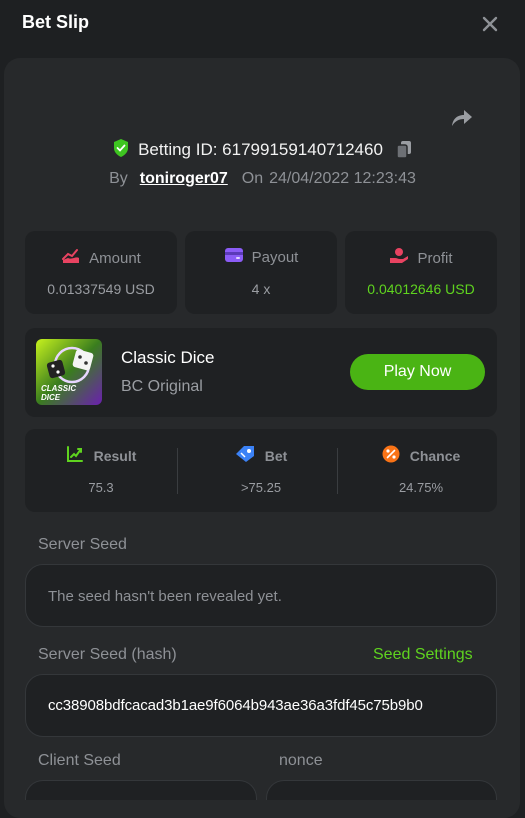 The width and height of the screenshot is (525, 818). I want to click on payout-value: 4 x, so click(261, 289).